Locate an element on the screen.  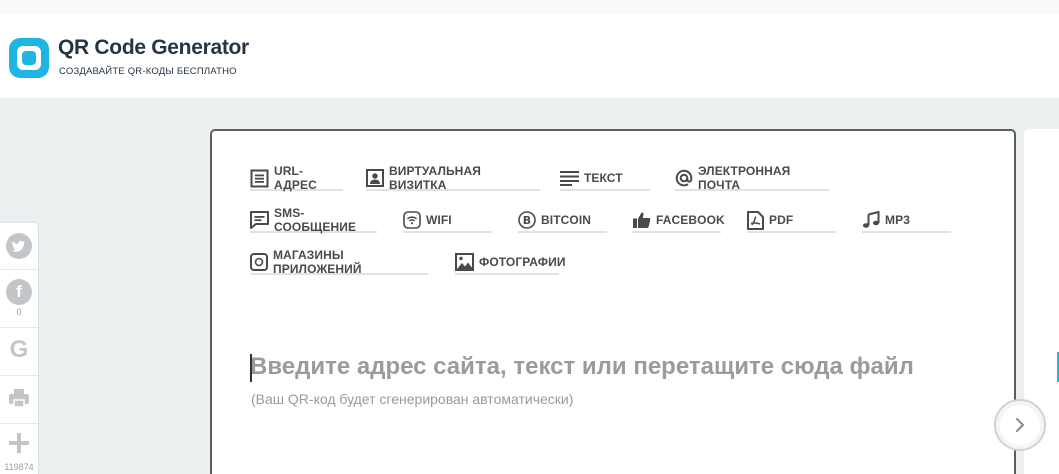
social-share-bar: f 0 G 119874 is located at coordinates (19, 348).